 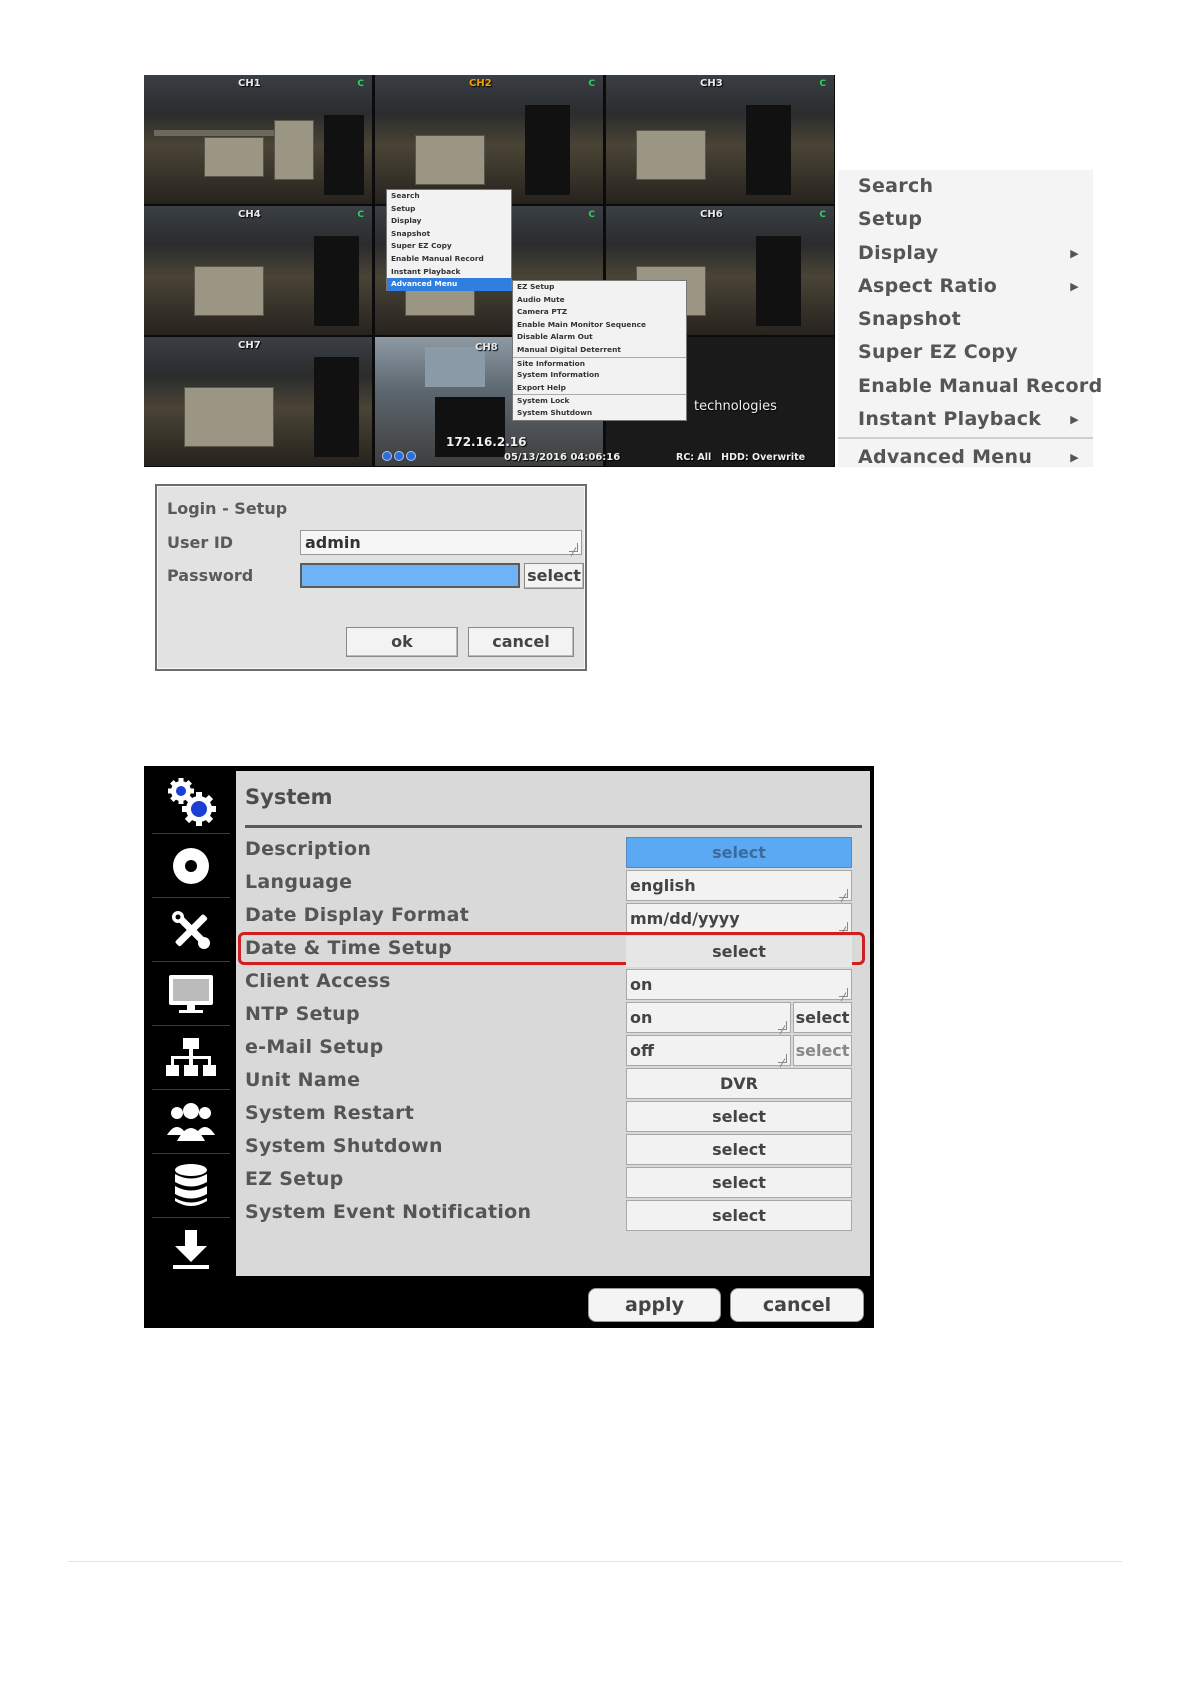 What do you see at coordinates (554, 576) in the screenshot?
I see `password-select-button: select` at bounding box center [554, 576].